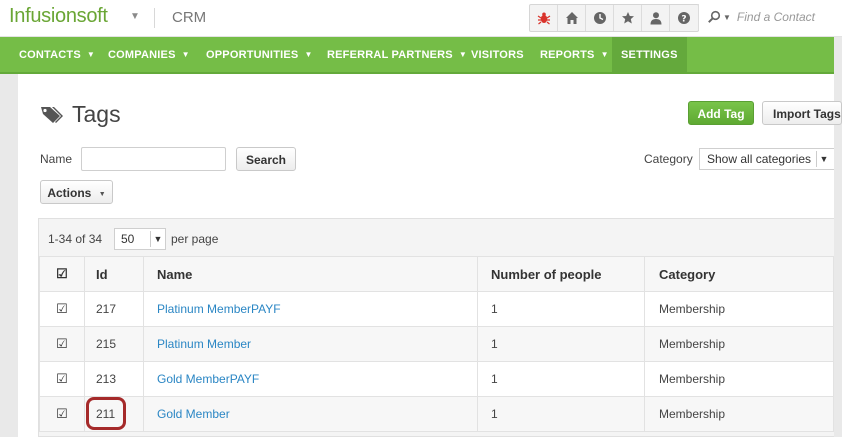  I want to click on name-filter-input, so click(153, 159).